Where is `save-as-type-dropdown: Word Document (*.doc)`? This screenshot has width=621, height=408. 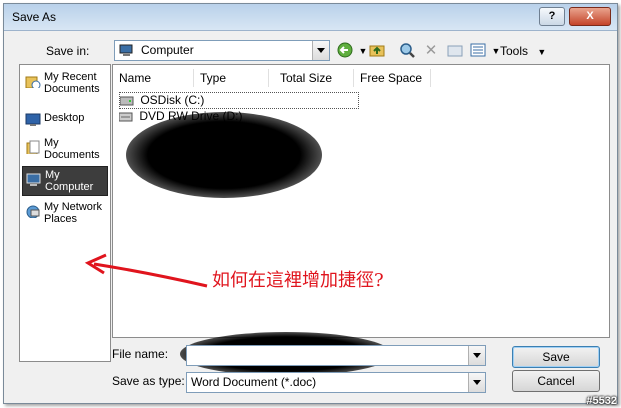
save-as-type-dropdown: Word Document (*.doc) is located at coordinates (336, 382).